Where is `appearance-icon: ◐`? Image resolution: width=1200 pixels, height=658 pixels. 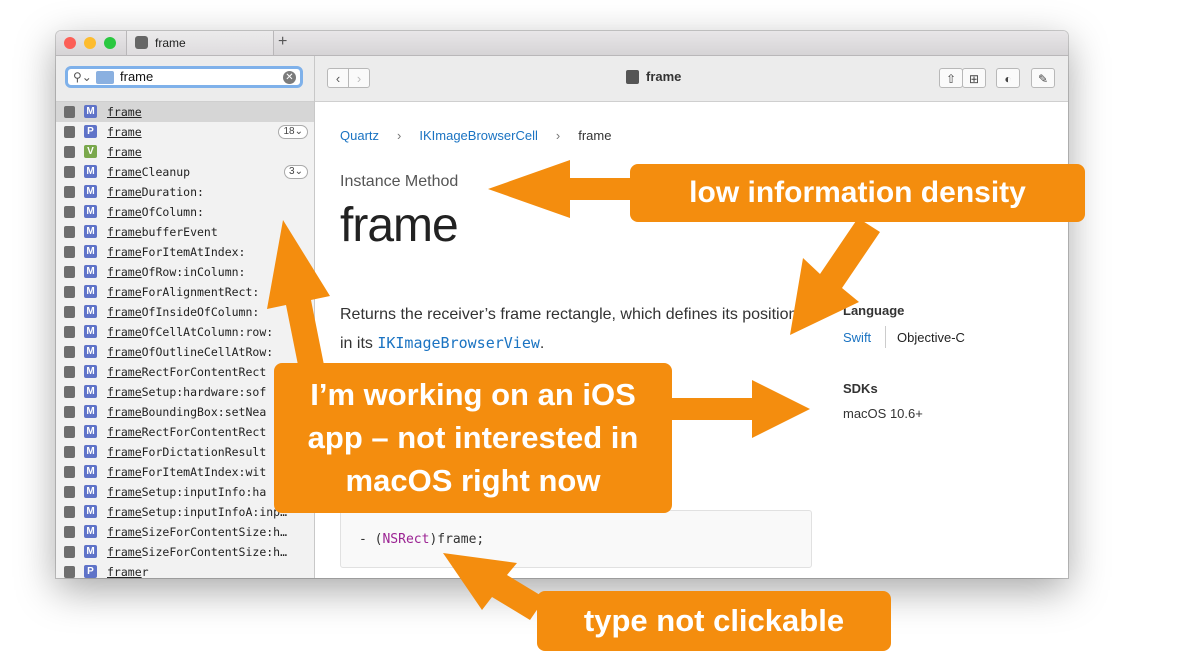 appearance-icon: ◐ is located at coordinates (1008, 78).